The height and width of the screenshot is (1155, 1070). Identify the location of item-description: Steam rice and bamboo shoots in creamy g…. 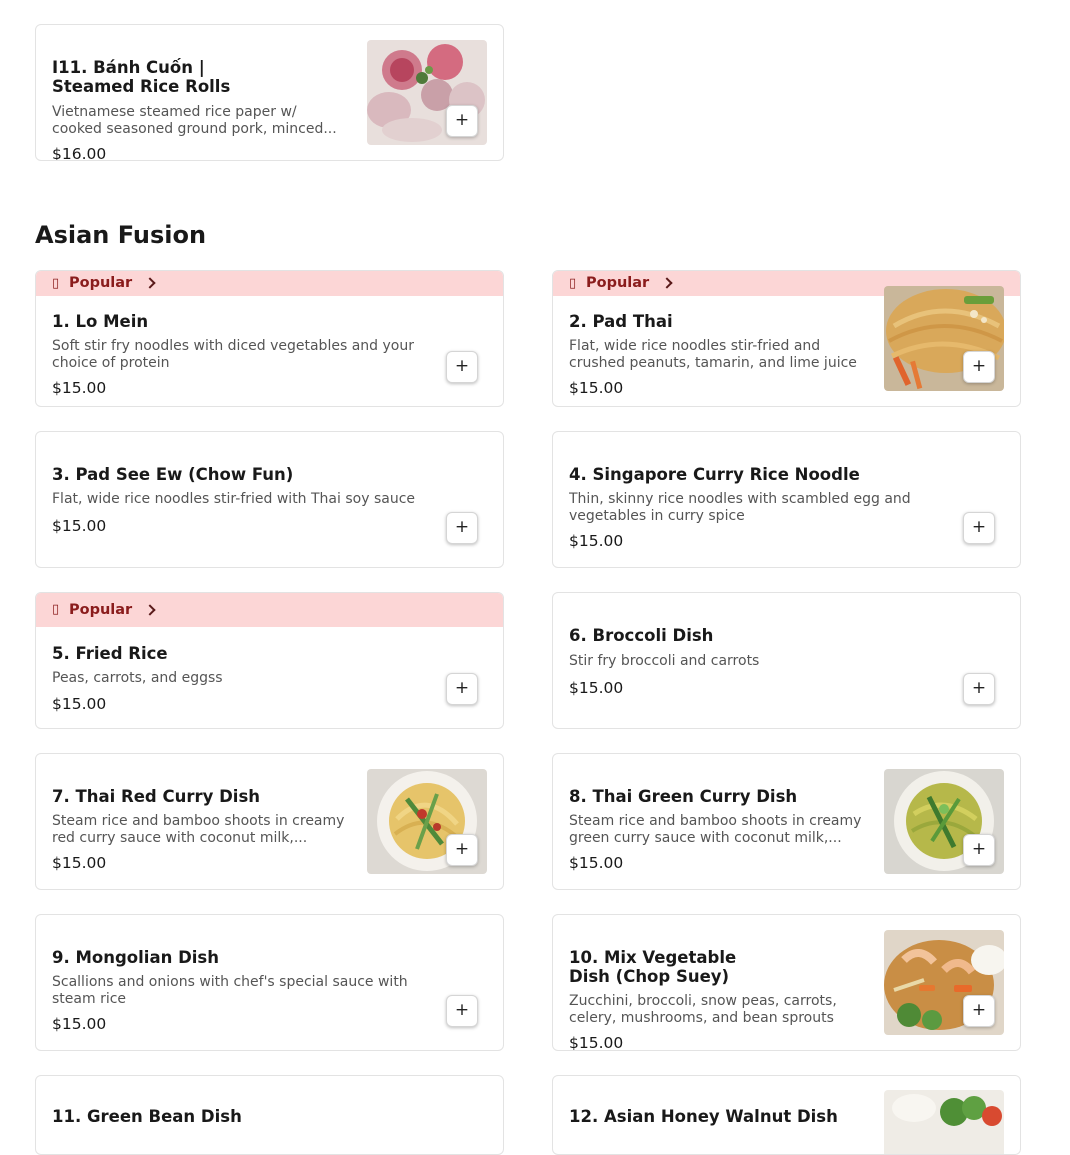
(715, 829).